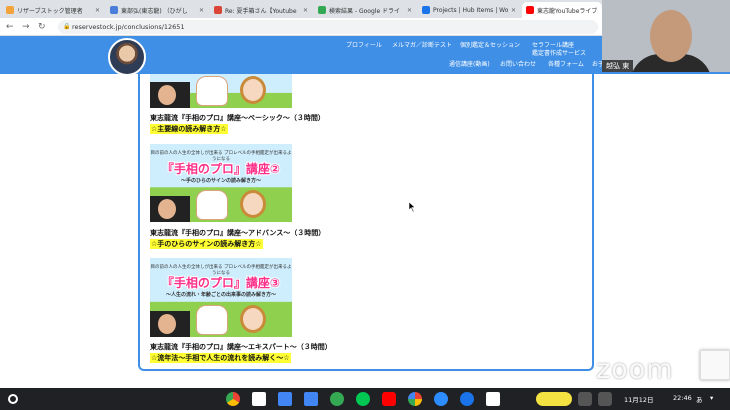  What do you see at coordinates (715, 365) in the screenshot?
I see `recaptcha-badge-icon` at bounding box center [715, 365].